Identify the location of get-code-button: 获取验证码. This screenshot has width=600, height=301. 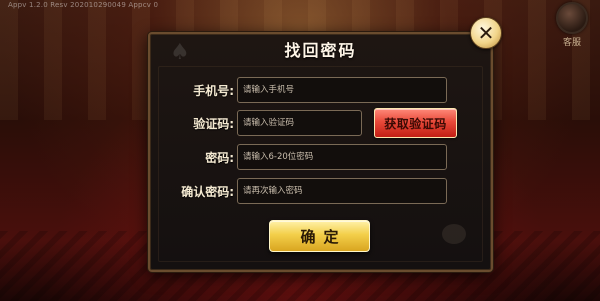
(415, 123).